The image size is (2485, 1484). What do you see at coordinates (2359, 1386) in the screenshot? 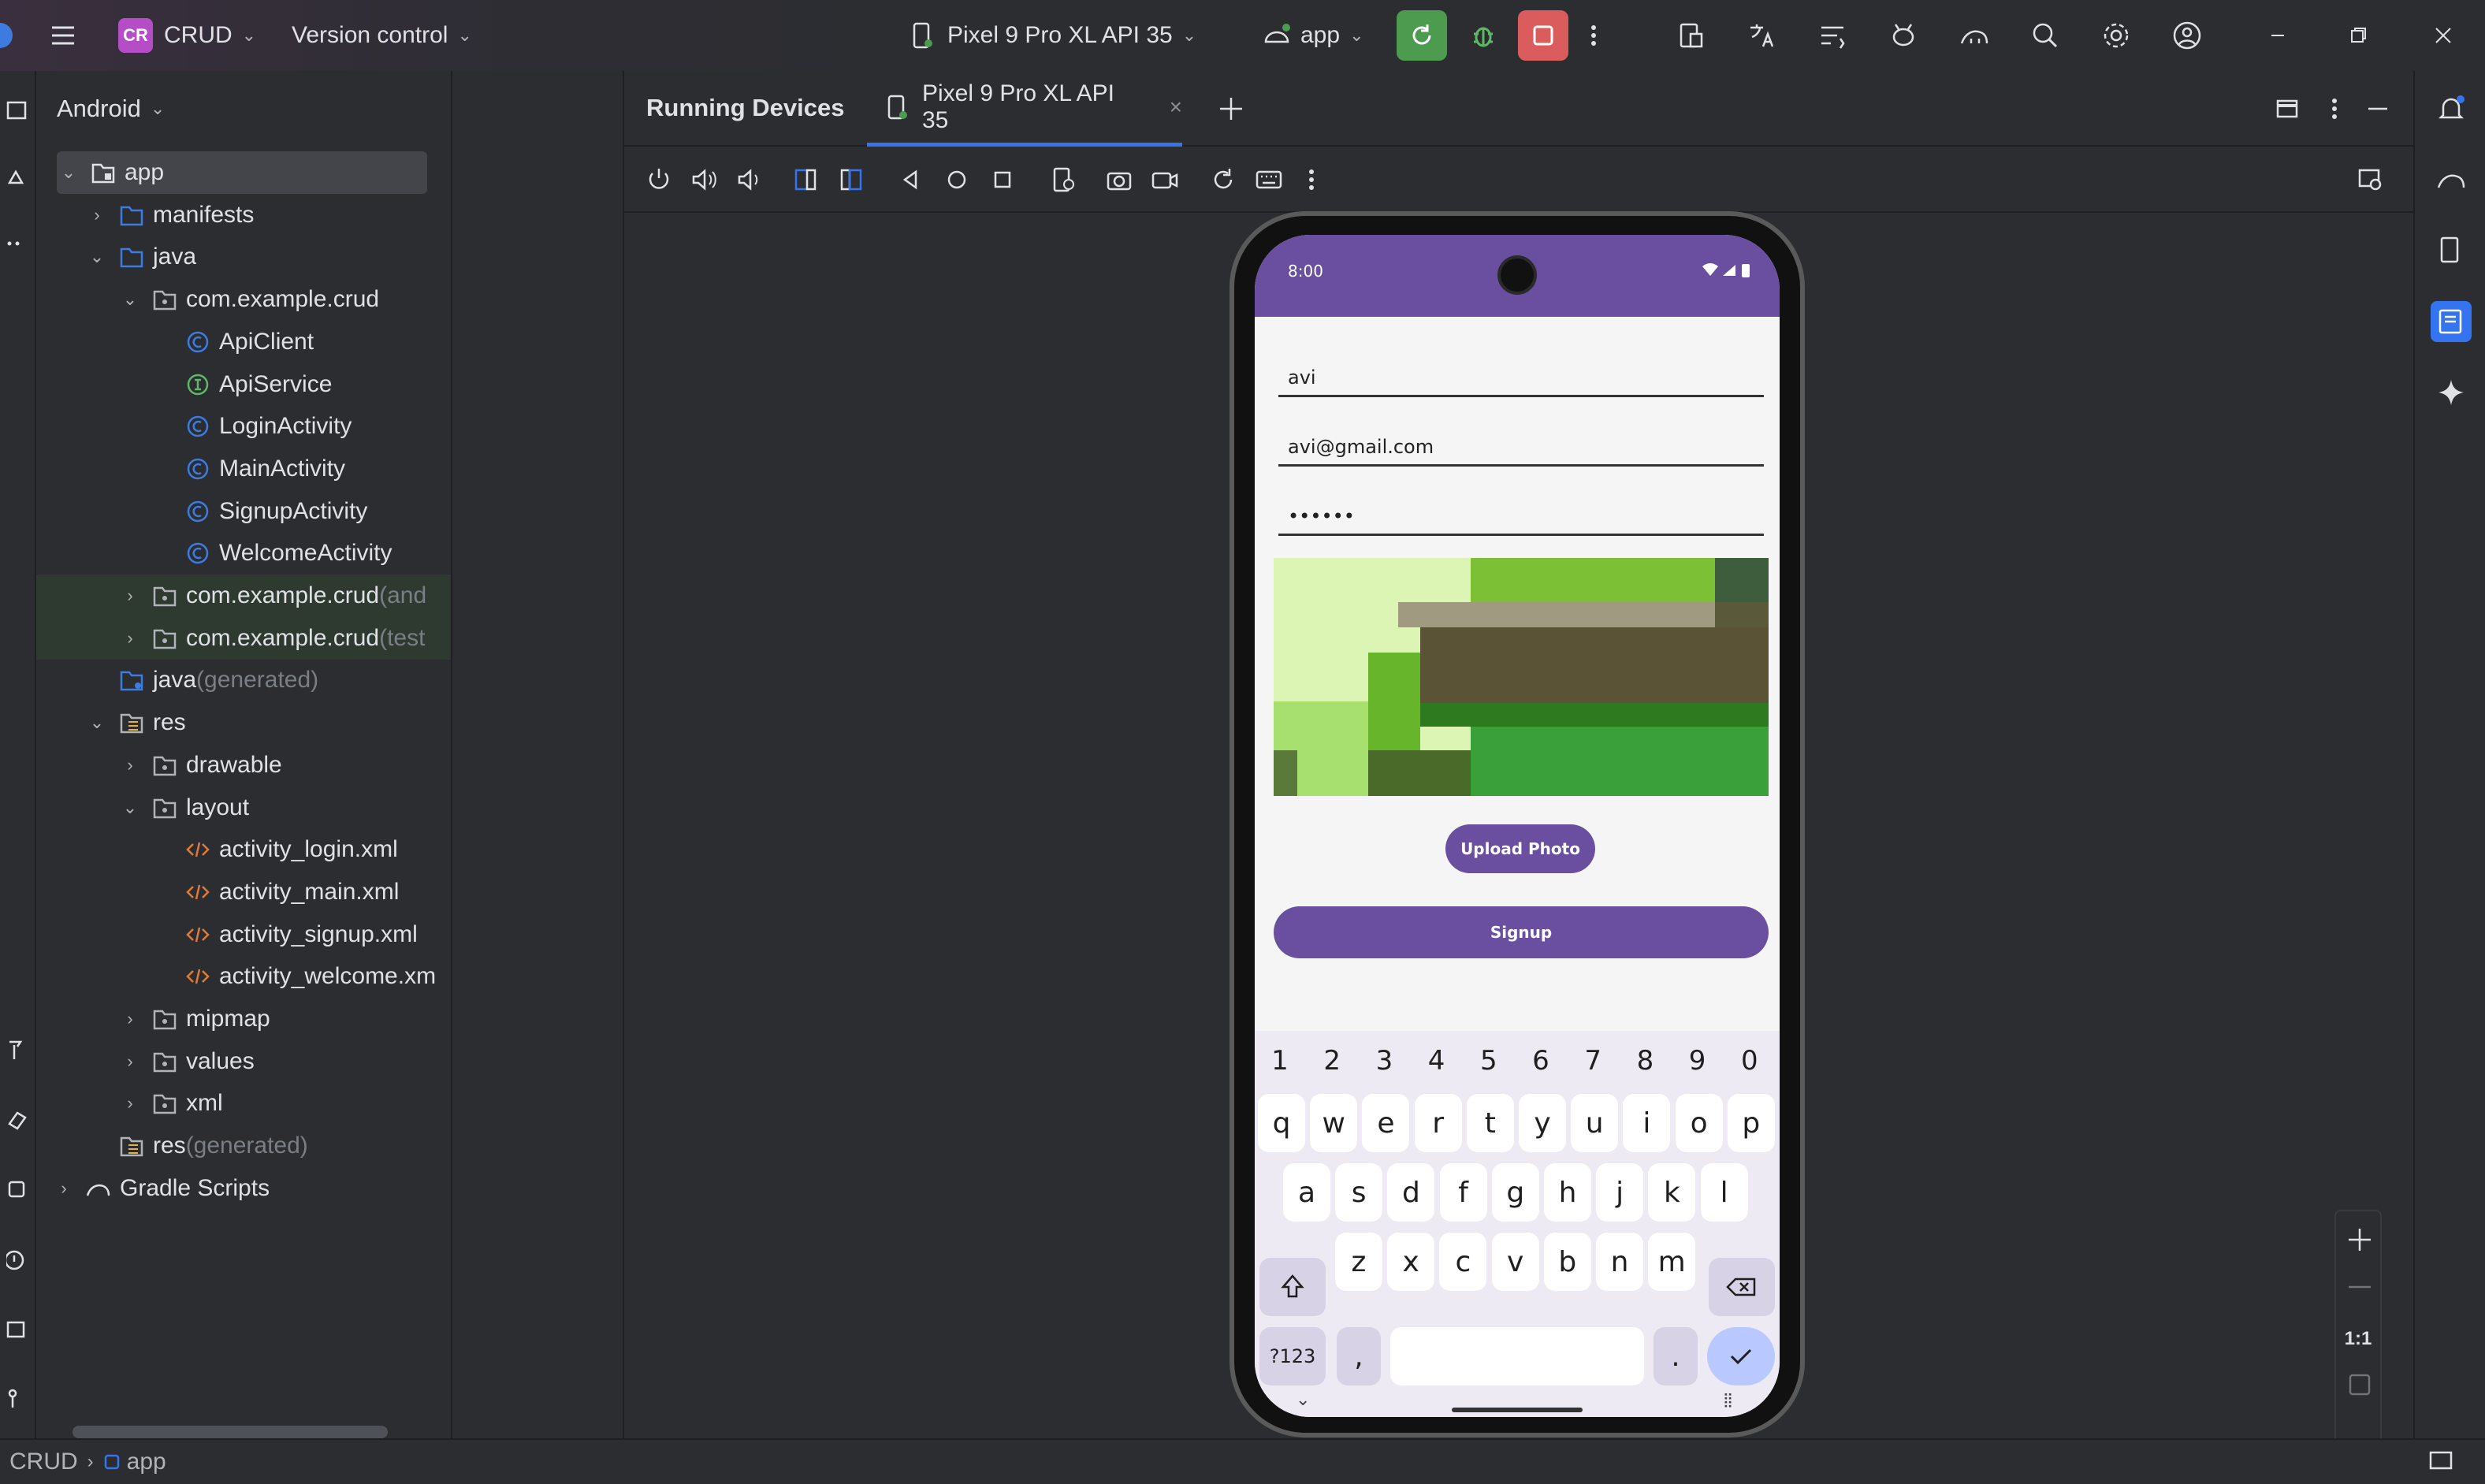
I see `zoom-fit-button` at bounding box center [2359, 1386].